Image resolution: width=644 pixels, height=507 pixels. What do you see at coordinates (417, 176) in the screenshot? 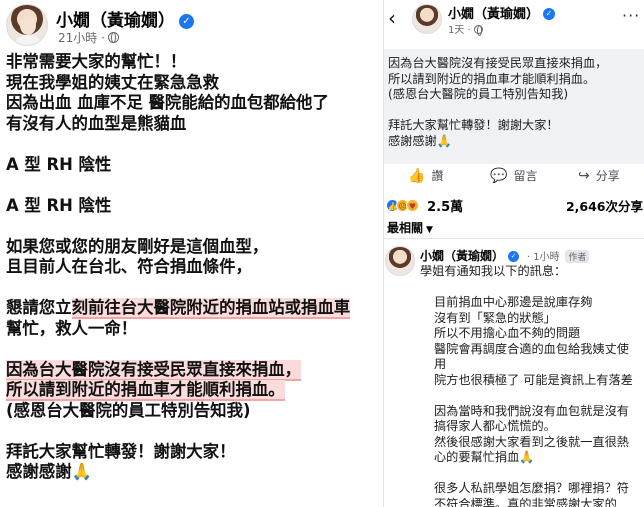
I see `thumbs-up-icon: 👍` at bounding box center [417, 176].